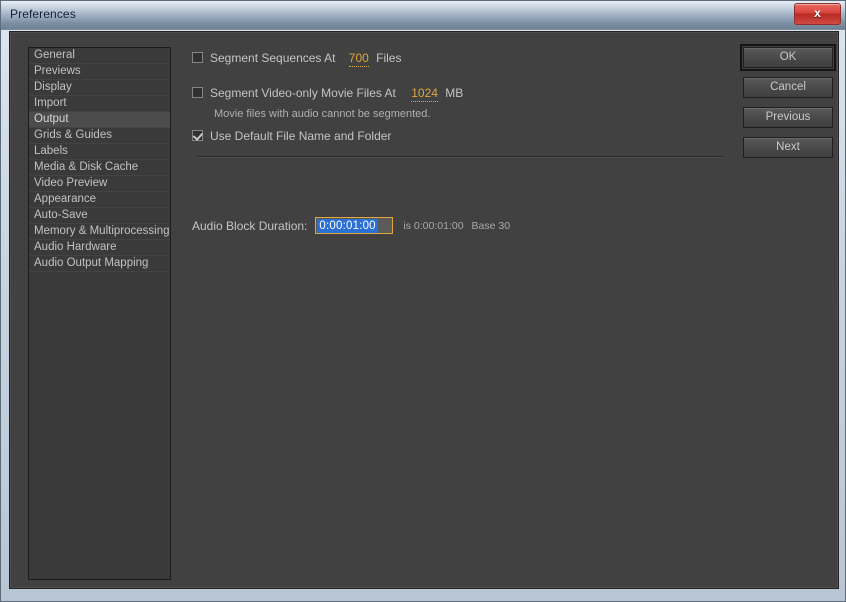  I want to click on sidebar-item-auto-save: Auto-Save, so click(99, 216).